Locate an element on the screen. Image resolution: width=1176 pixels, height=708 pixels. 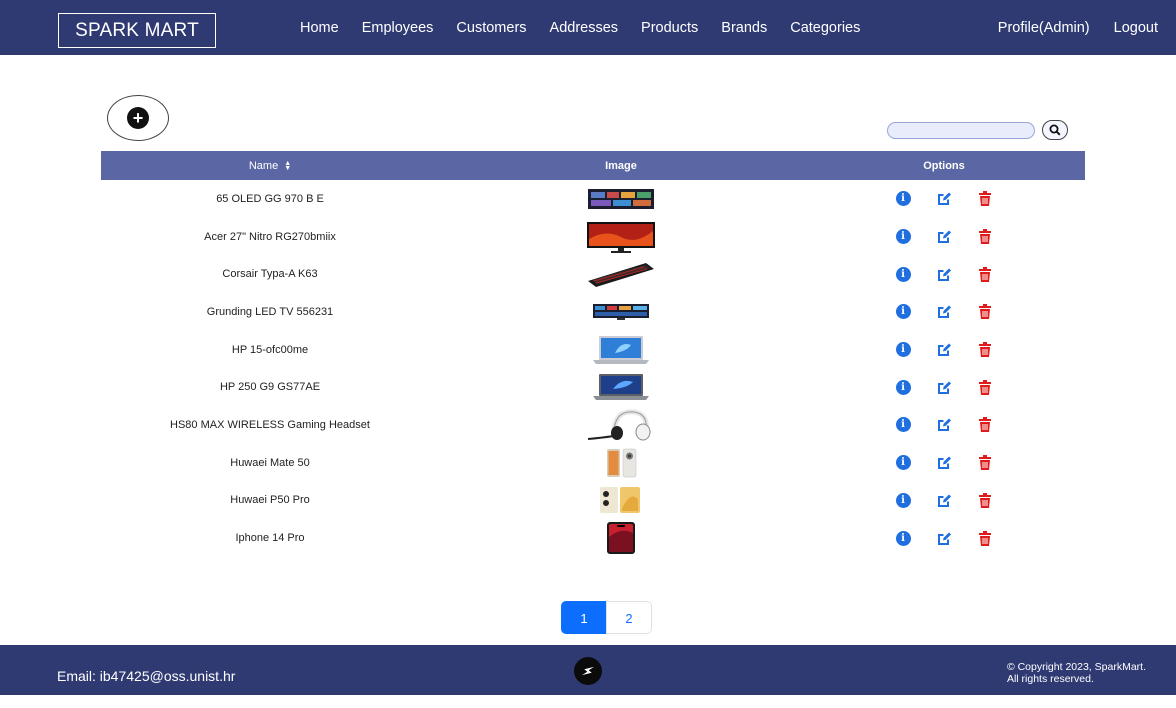
nav-right: Profile(Admin) Logout is located at coordinates (1066, 27).